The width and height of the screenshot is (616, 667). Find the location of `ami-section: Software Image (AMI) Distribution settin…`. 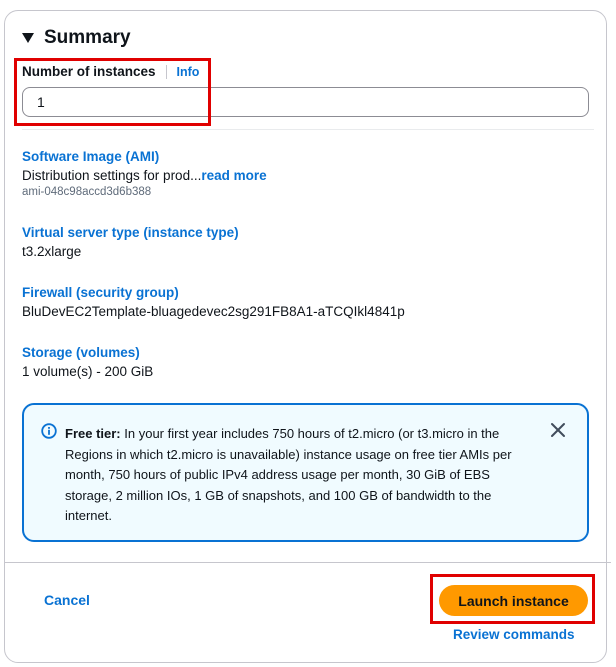

ami-section: Software Image (AMI) Distribution settin… is located at coordinates (144, 173).